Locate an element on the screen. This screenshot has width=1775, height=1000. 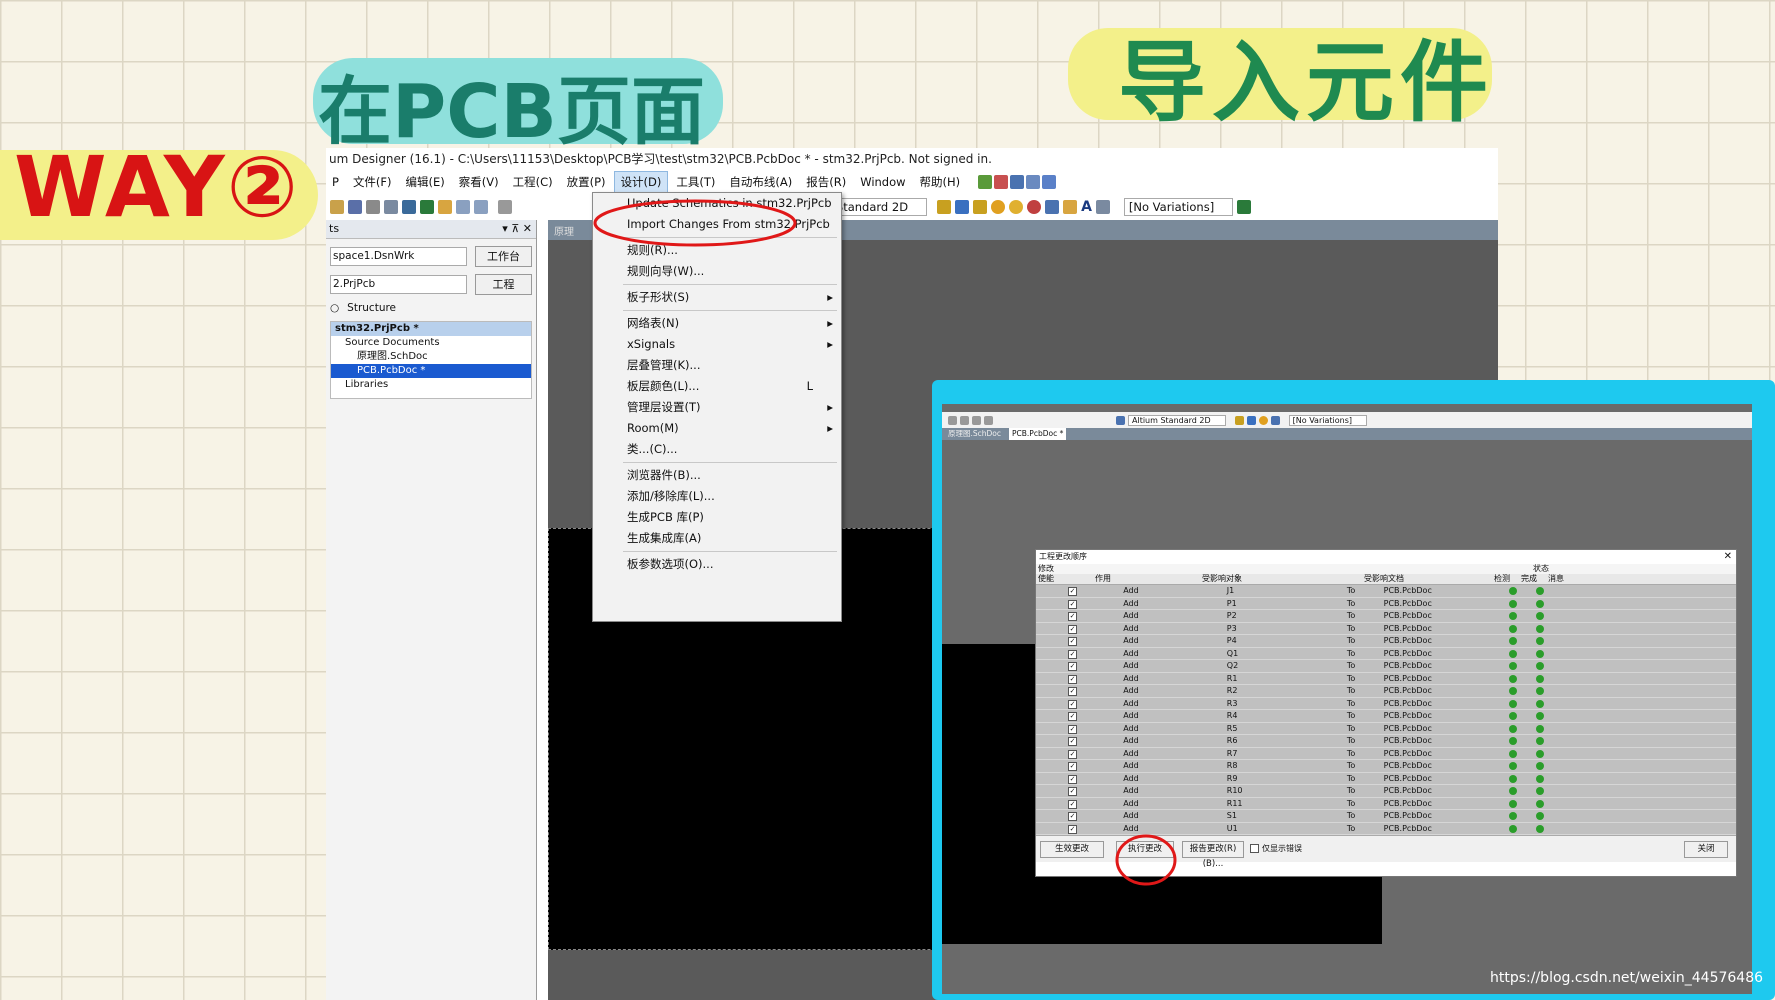
only-errors-checkbox is located at coordinates (1254, 848).